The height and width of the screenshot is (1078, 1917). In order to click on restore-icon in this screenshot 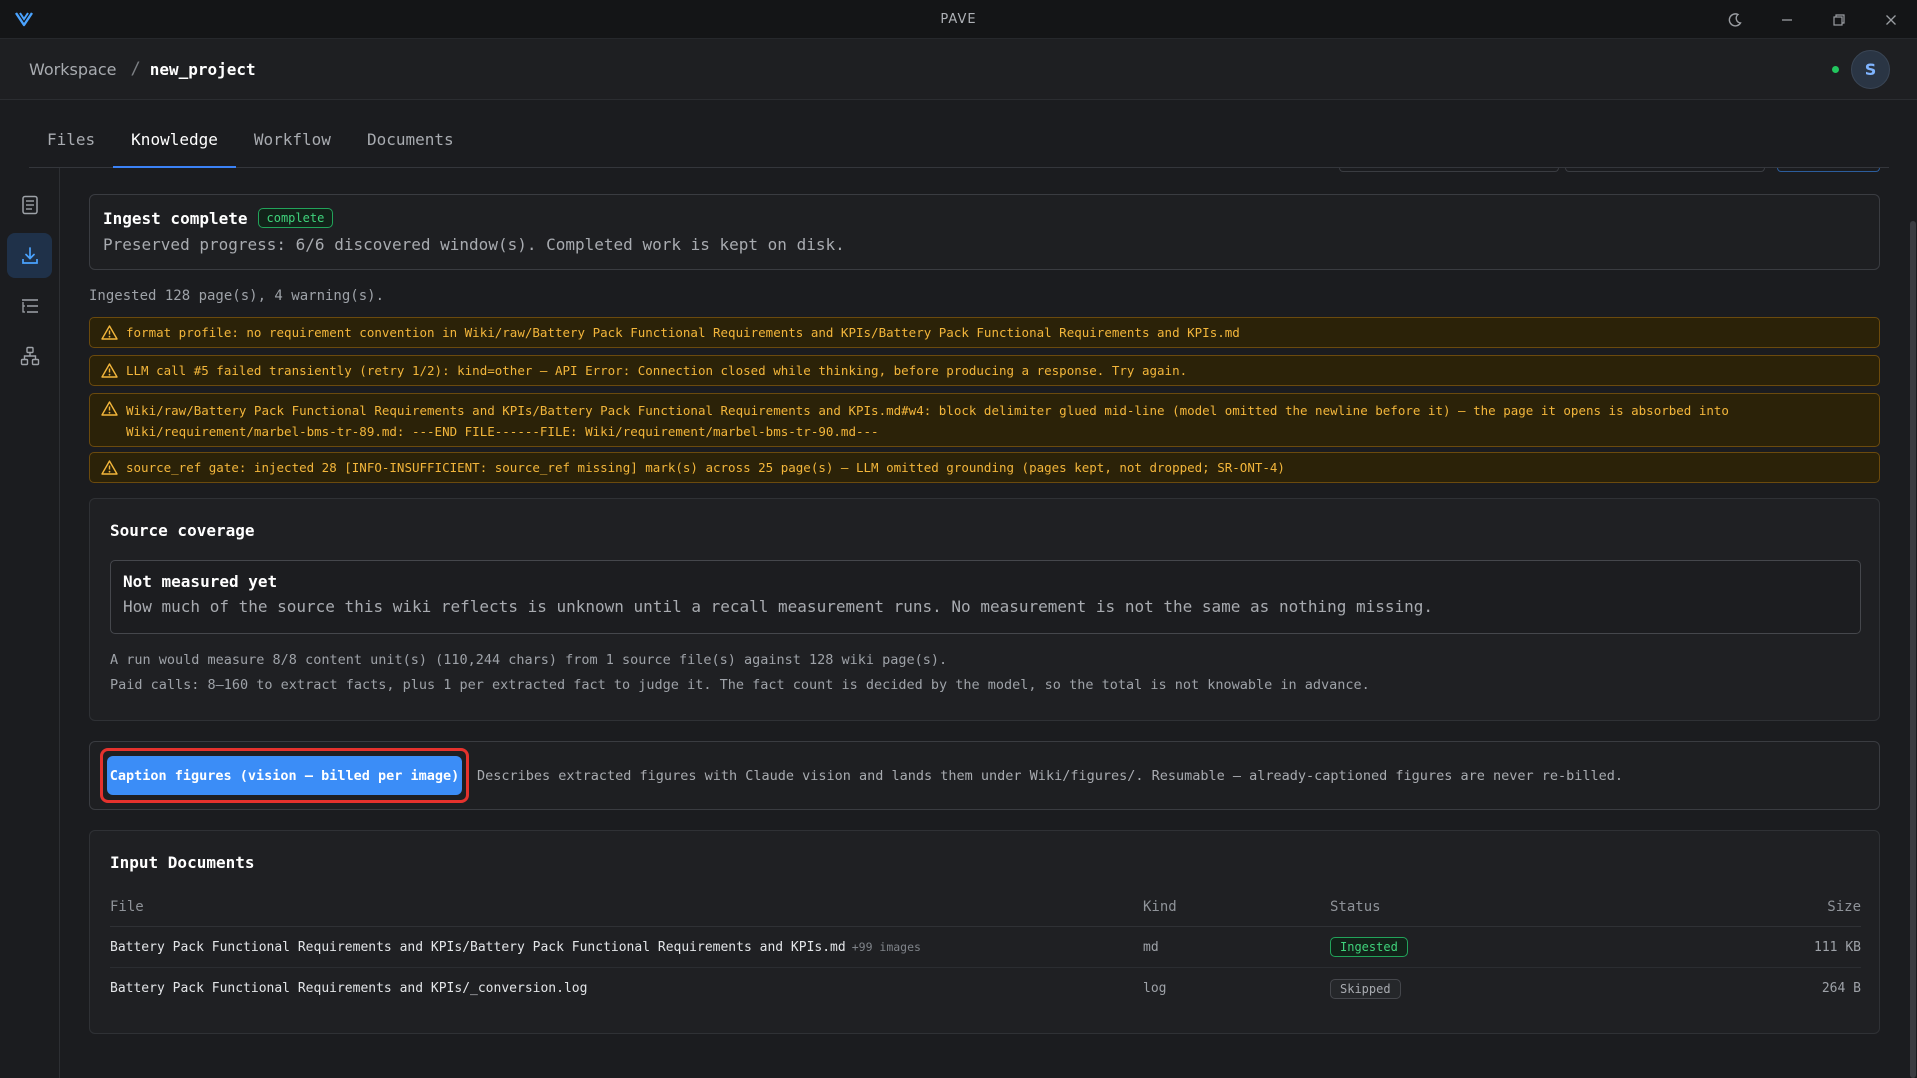, I will do `click(1839, 19)`.